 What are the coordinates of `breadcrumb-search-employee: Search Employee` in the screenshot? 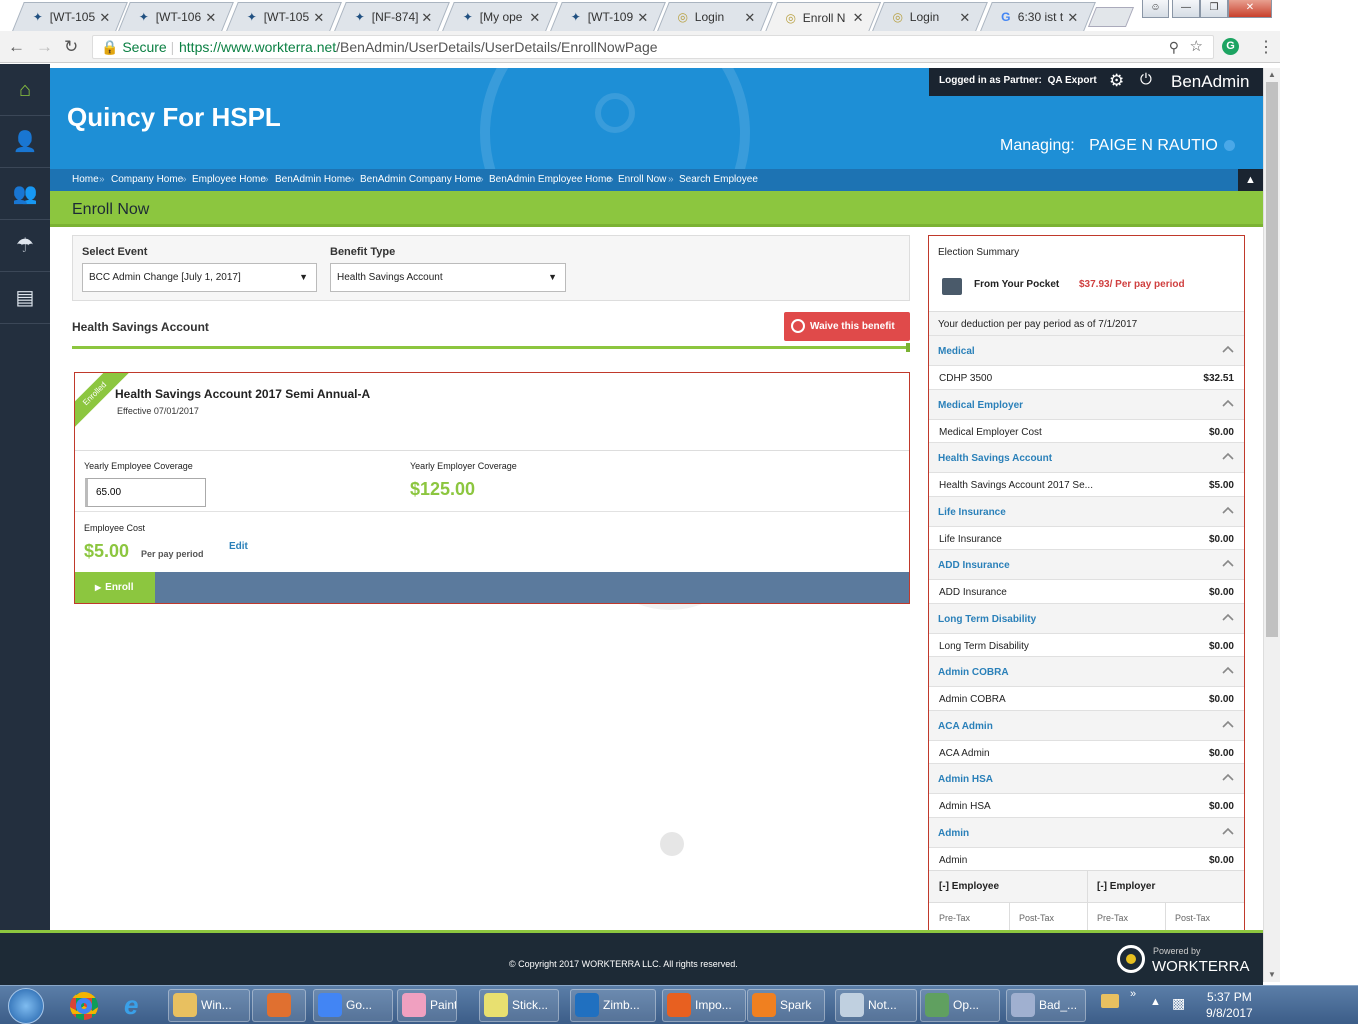 It's located at (718, 179).